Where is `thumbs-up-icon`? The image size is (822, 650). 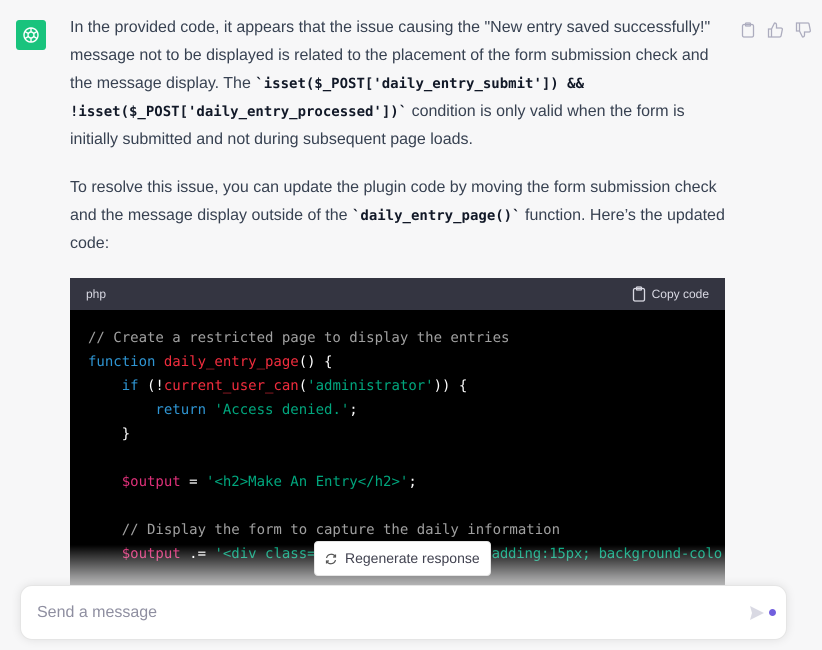
thumbs-up-icon is located at coordinates (775, 30).